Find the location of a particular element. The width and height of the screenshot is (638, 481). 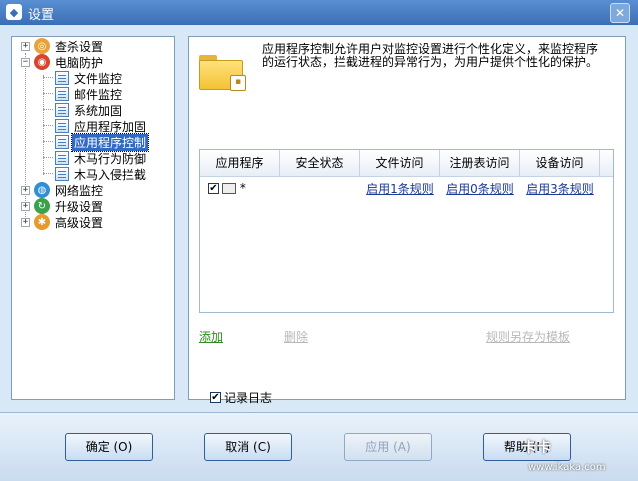

tree-item-label: 应用程序控制 is located at coordinates (110, 142).